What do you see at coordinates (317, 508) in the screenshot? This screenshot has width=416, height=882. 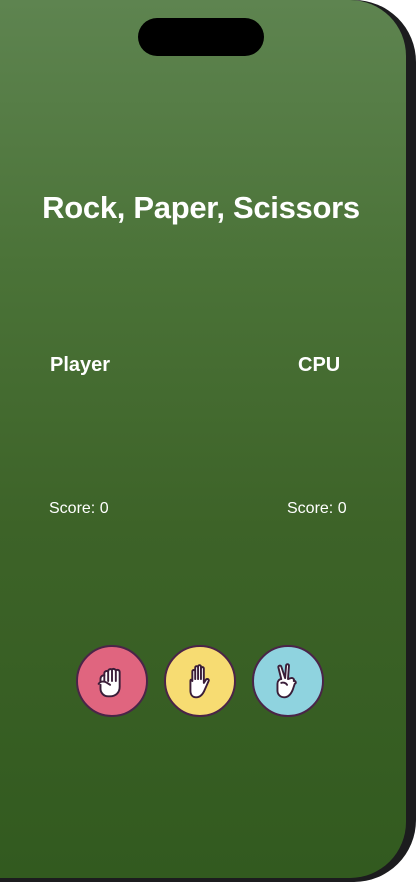 I see `cpu-score: Score: 0` at bounding box center [317, 508].